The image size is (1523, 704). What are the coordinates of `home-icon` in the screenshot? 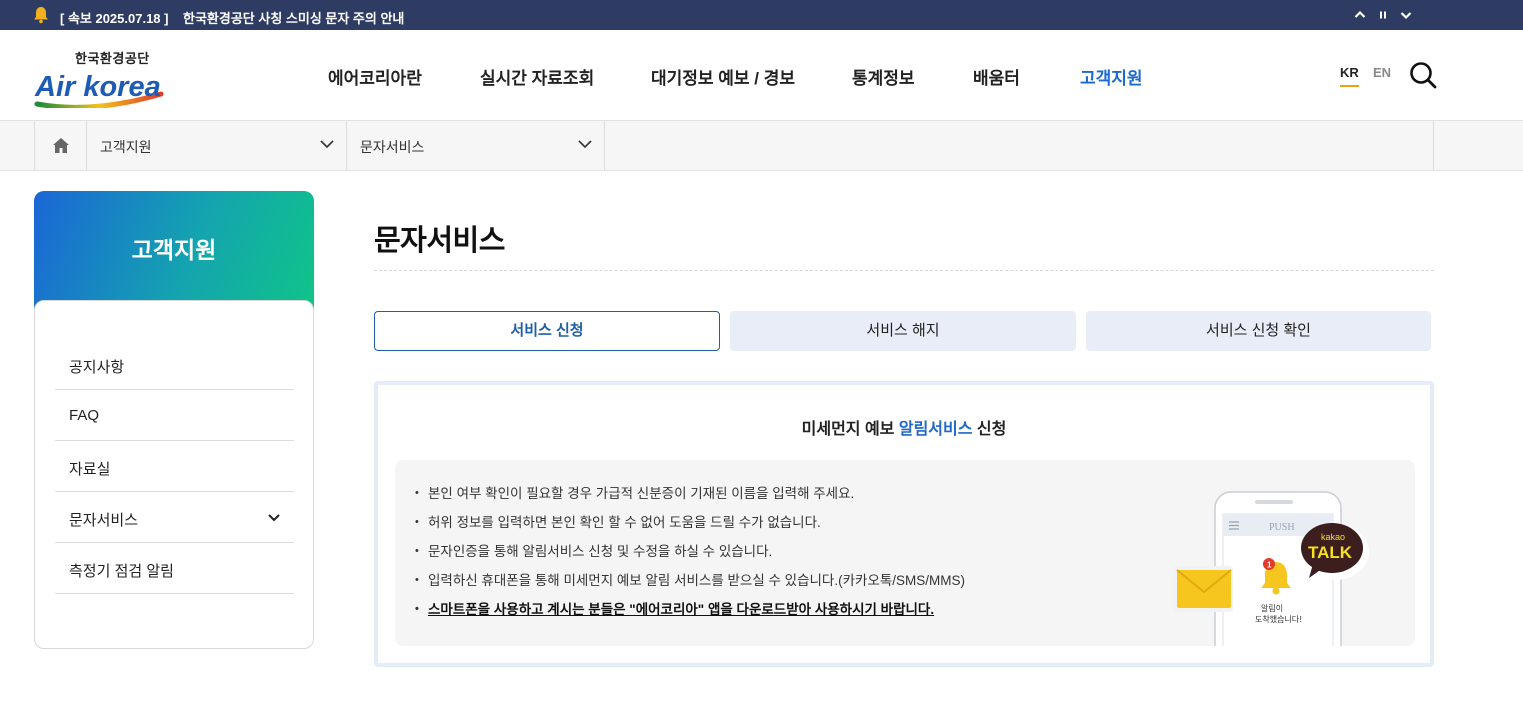 It's located at (61, 145).